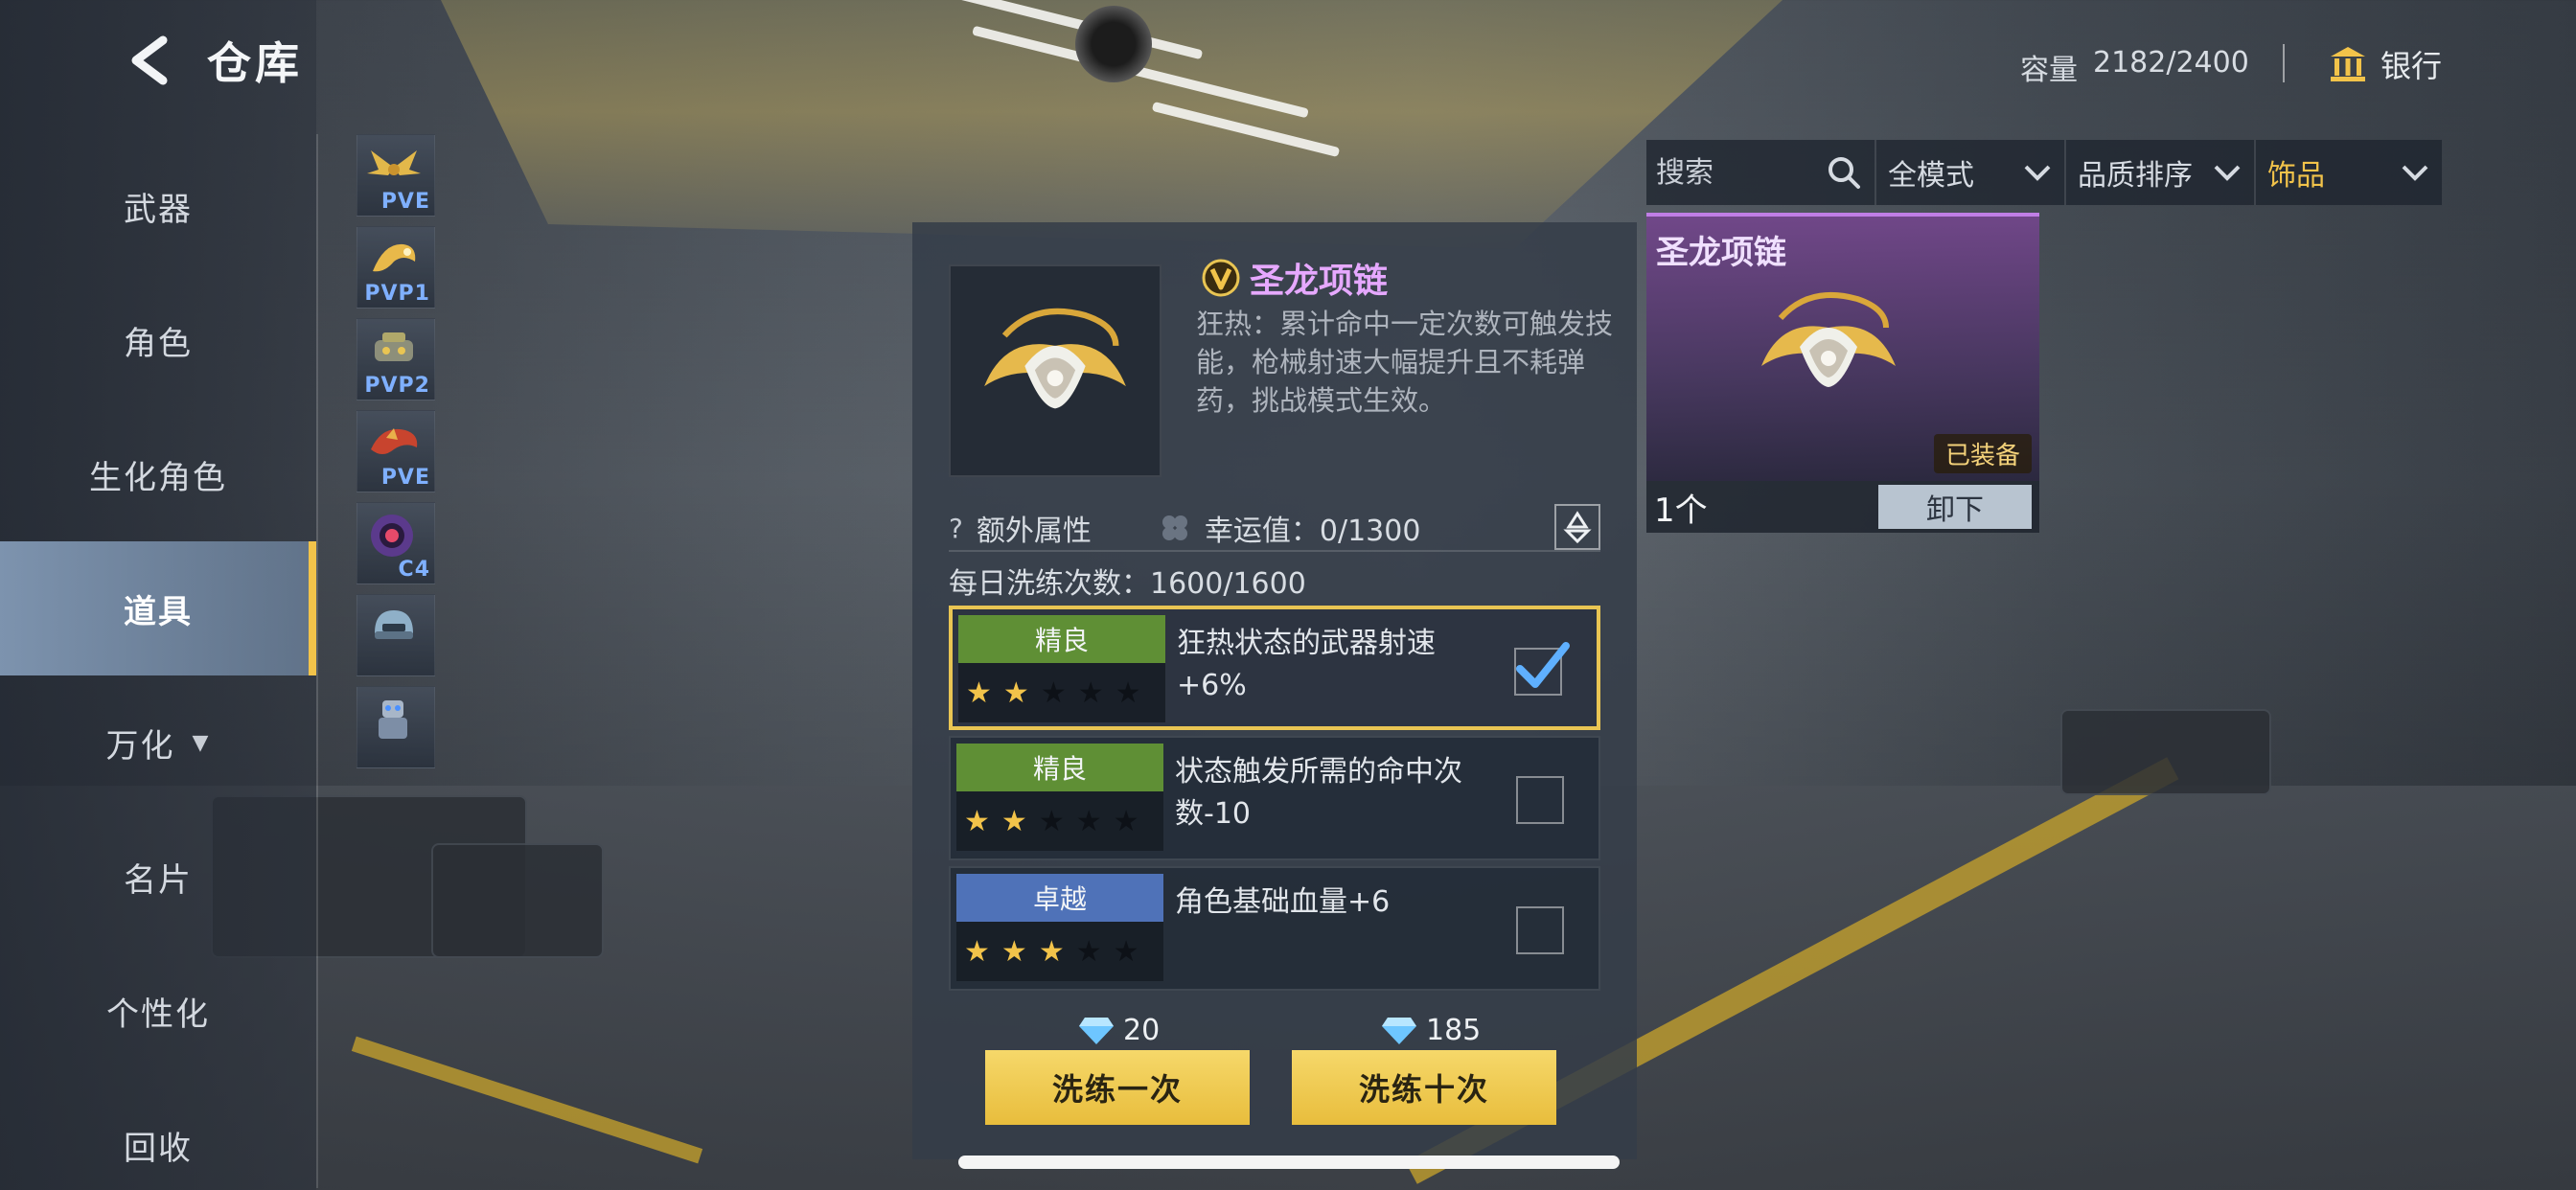 The height and width of the screenshot is (1190, 2576). I want to click on grade-label: 卓越, so click(1059, 898).